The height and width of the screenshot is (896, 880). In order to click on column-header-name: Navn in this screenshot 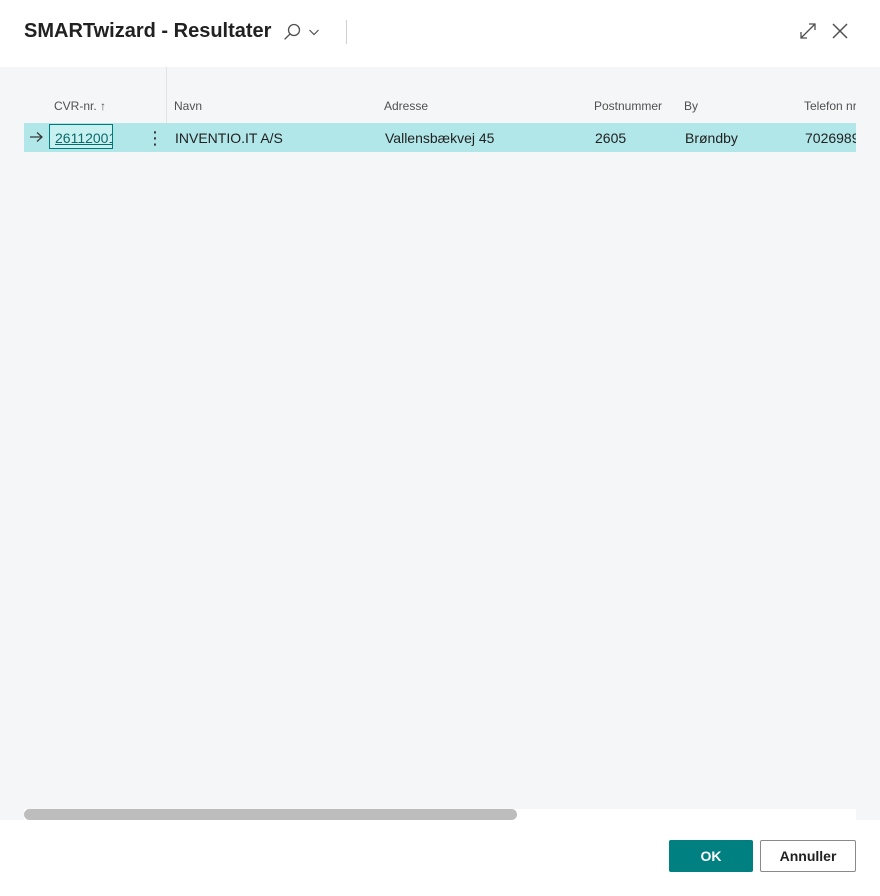, I will do `click(188, 106)`.